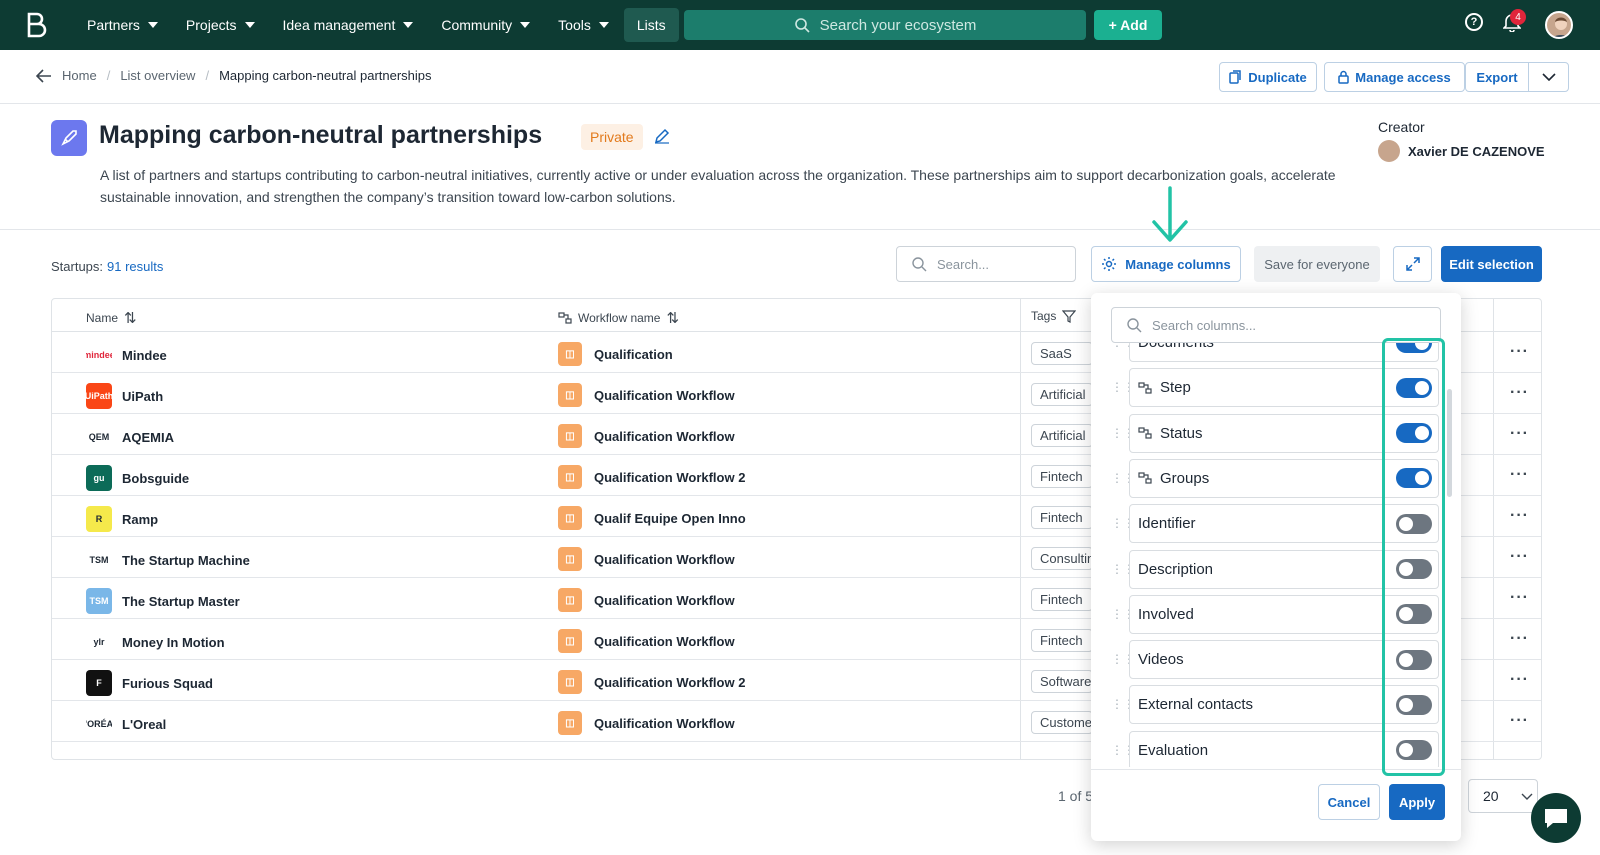 Image resolution: width=1600 pixels, height=855 pixels. Describe the element at coordinates (652, 518) in the screenshot. I see `workflow-cell: ◫ Qualif Equipe Open Inno` at that location.